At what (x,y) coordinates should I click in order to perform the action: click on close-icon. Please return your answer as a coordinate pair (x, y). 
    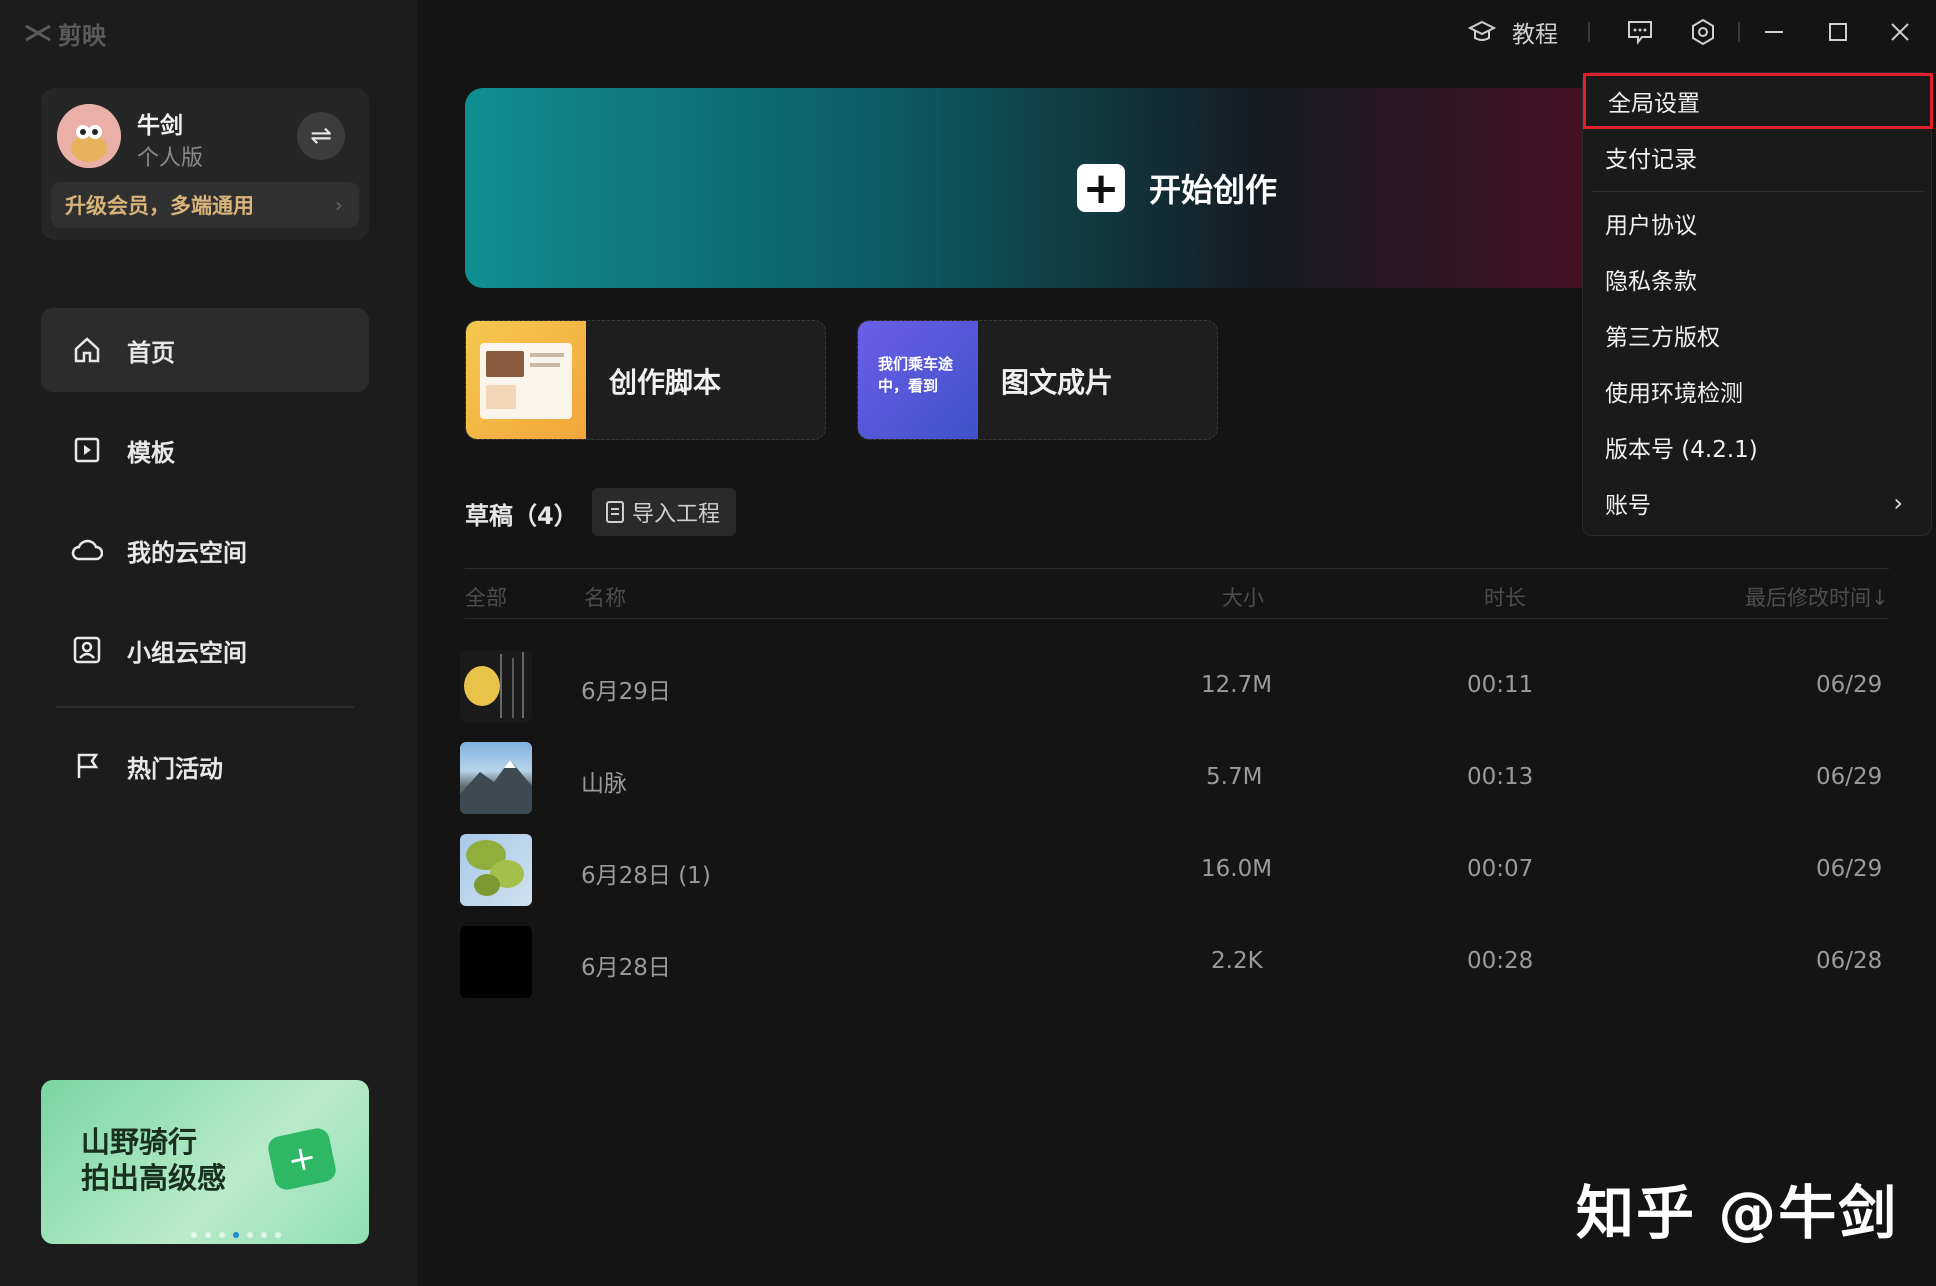
    Looking at the image, I should click on (1900, 32).